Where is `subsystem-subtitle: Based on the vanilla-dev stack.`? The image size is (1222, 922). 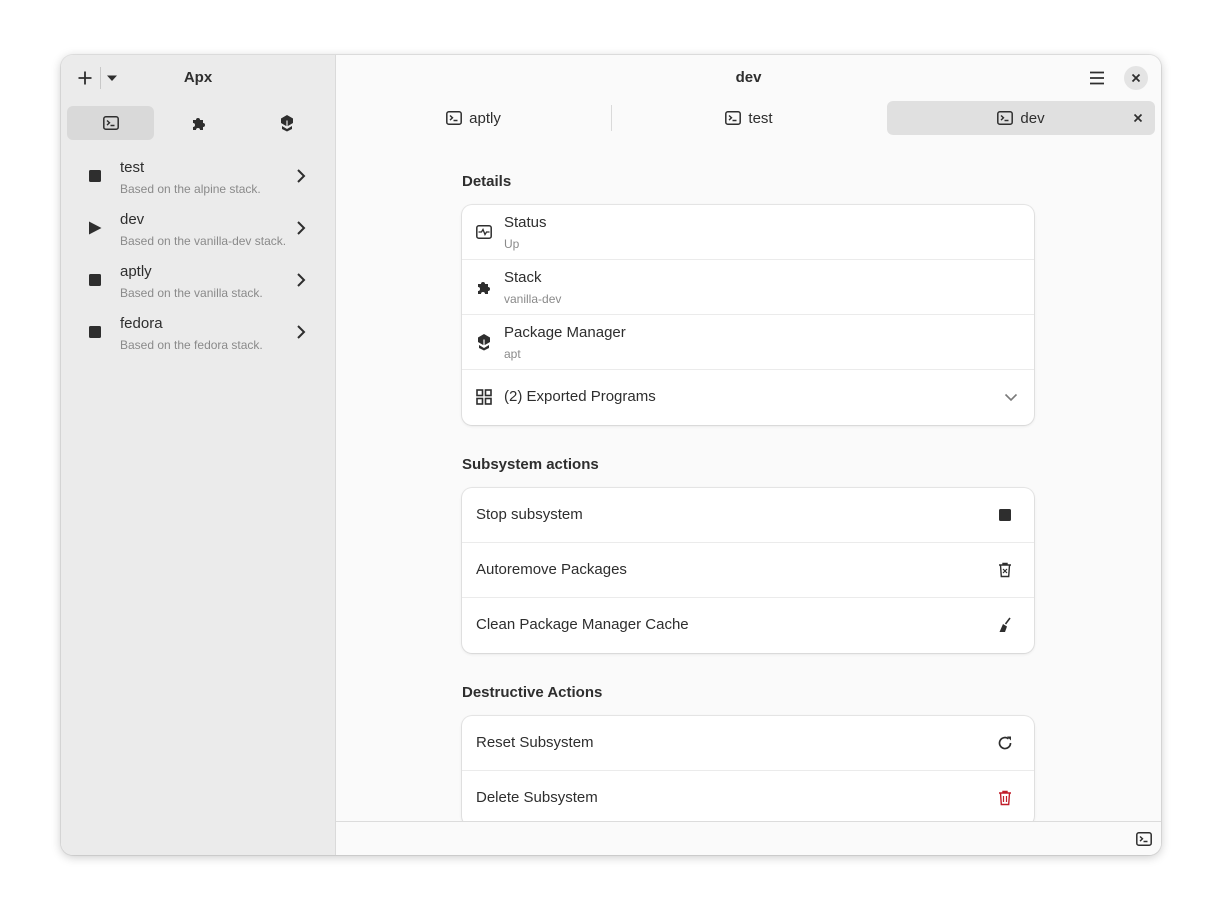
subsystem-subtitle: Based on the vanilla-dev stack. is located at coordinates (203, 241).